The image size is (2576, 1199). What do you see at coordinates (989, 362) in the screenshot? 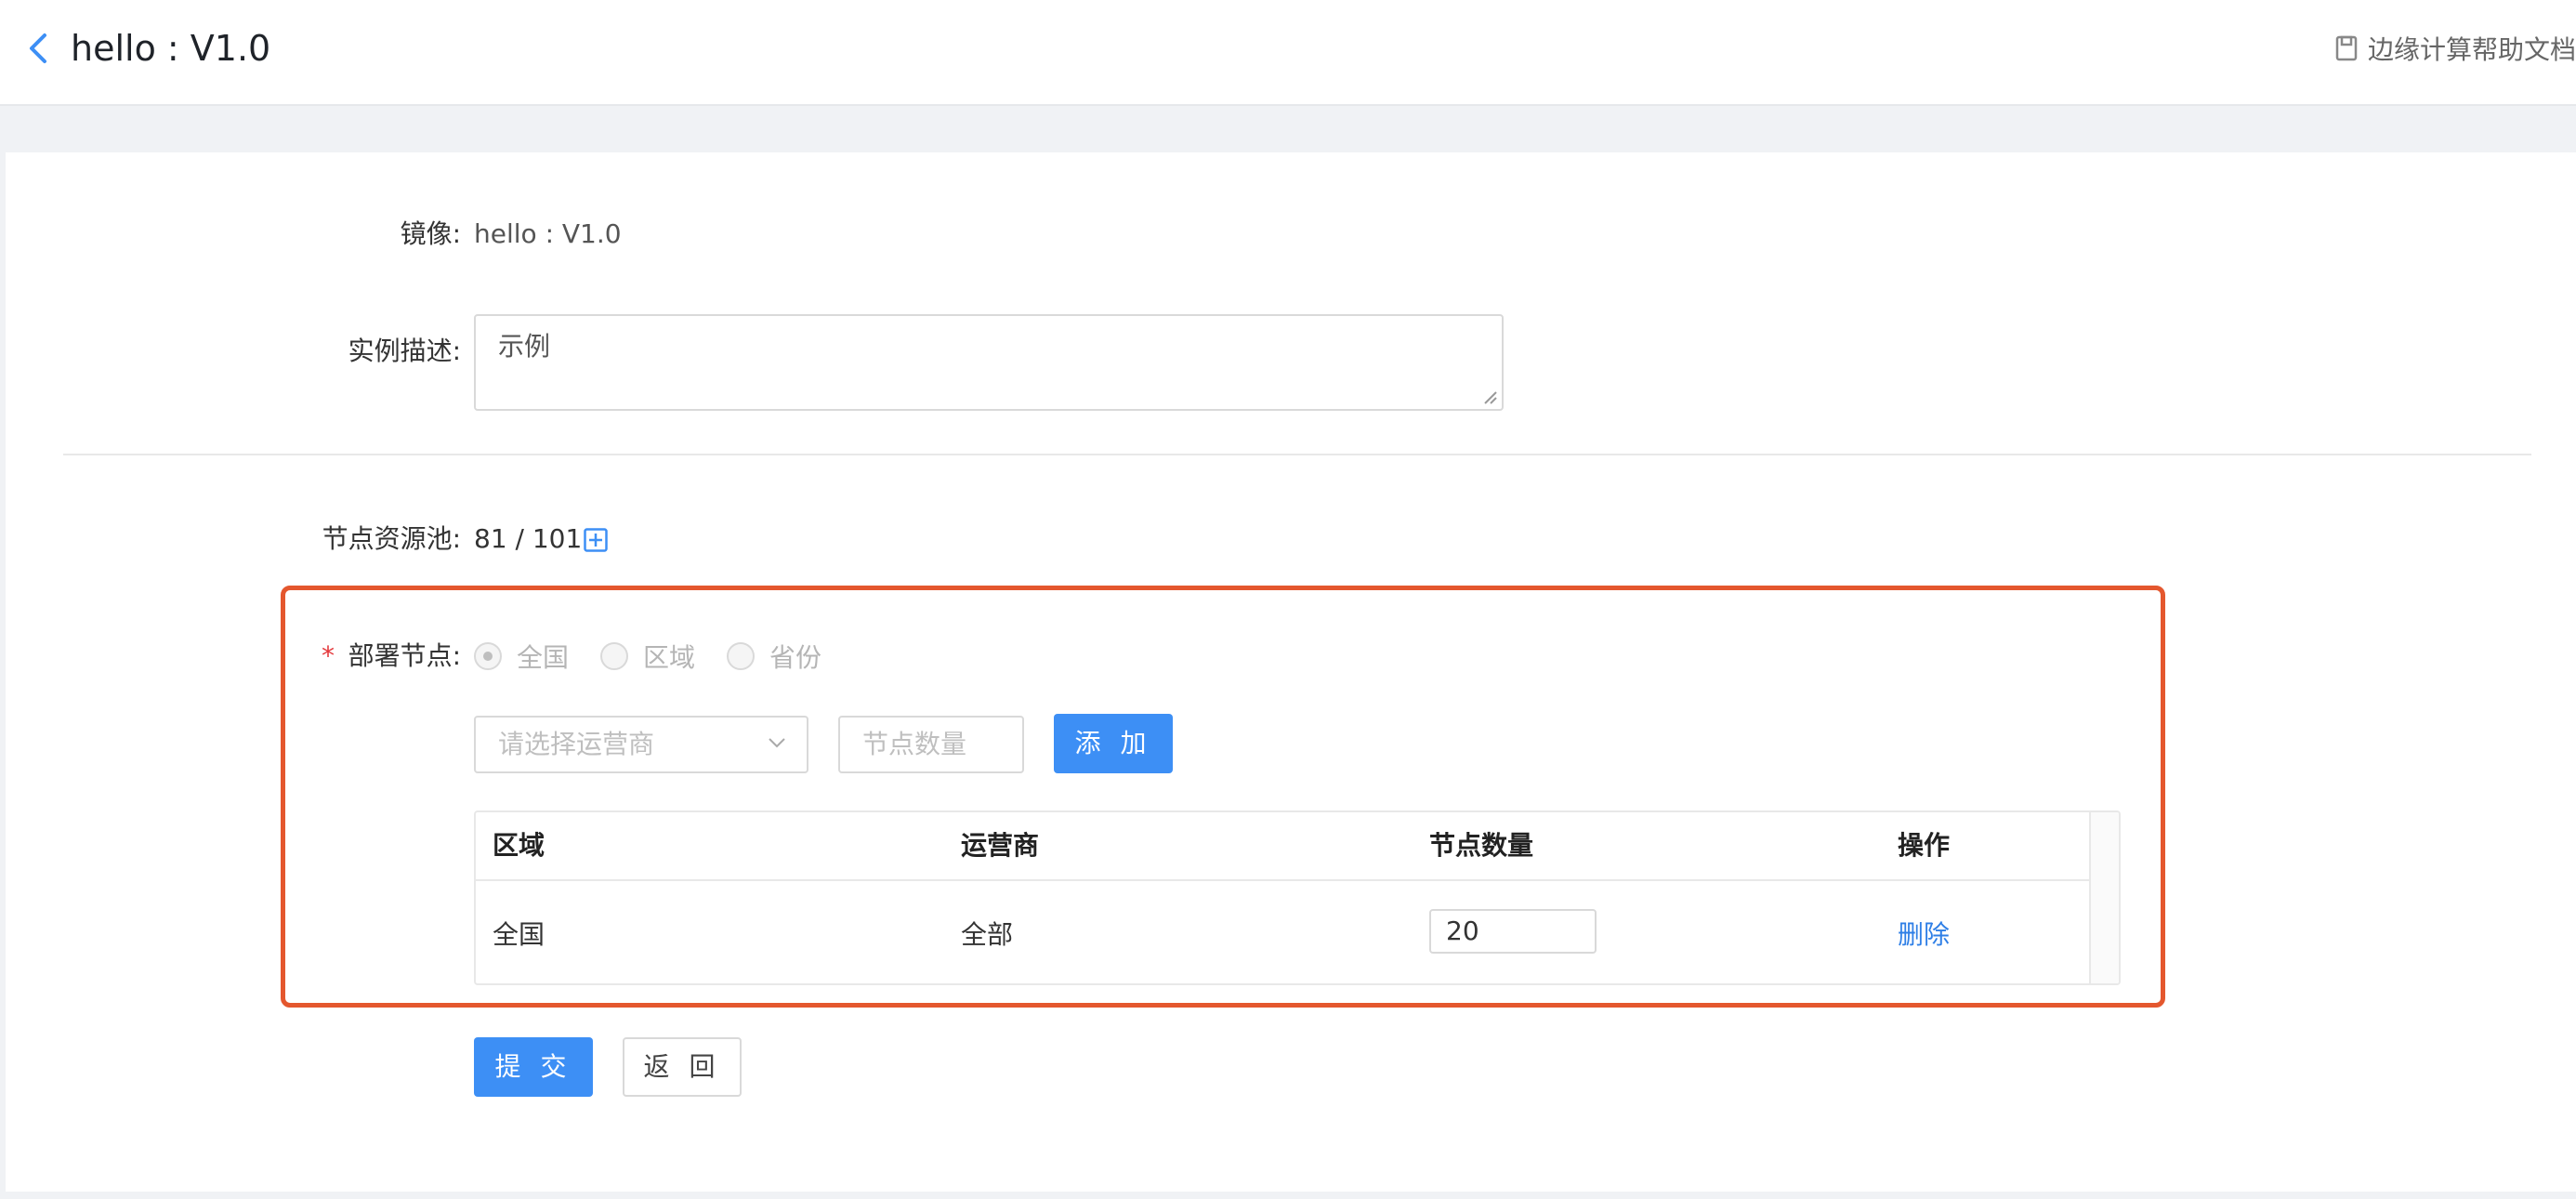
I see `description-textarea: 示例` at bounding box center [989, 362].